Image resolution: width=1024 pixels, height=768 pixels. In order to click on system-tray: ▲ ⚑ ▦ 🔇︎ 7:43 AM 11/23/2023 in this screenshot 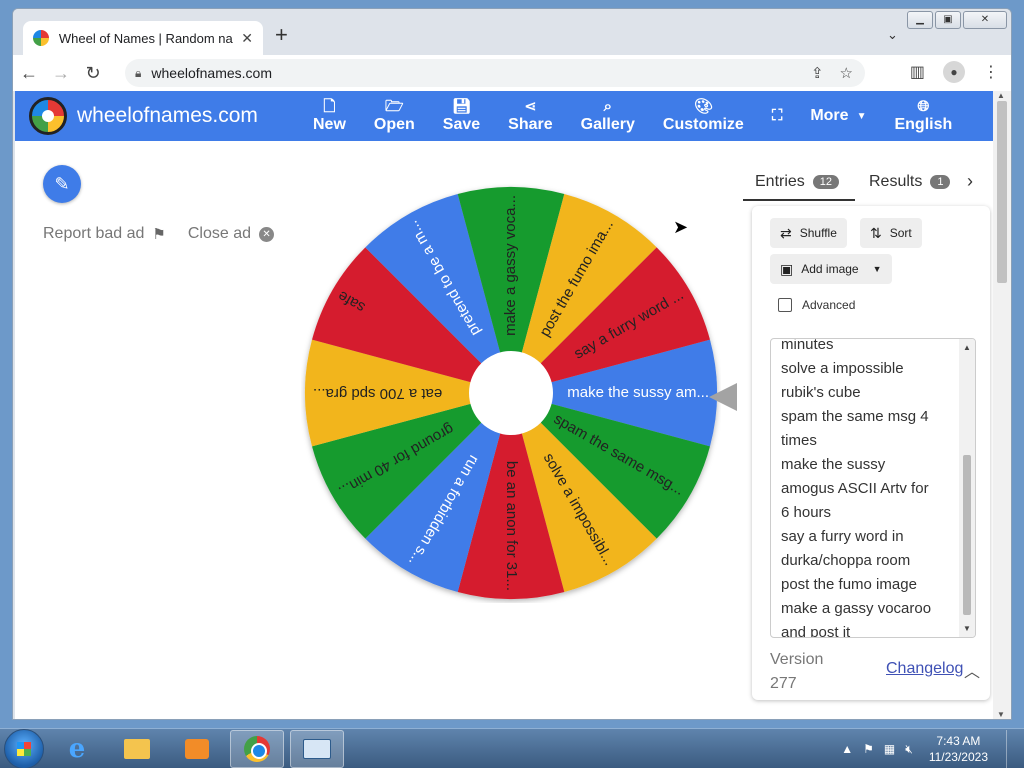, I will do `click(929, 748)`.